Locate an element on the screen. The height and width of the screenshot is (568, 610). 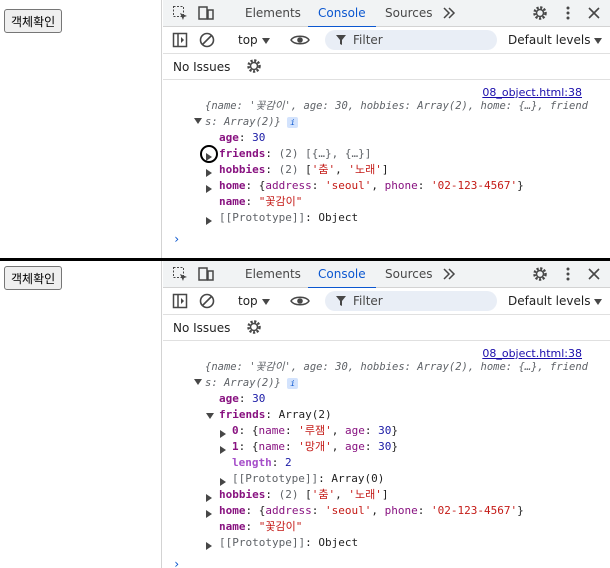
friend-item-0: 0: {name: '루잼', age: 30} is located at coordinates (315, 431).